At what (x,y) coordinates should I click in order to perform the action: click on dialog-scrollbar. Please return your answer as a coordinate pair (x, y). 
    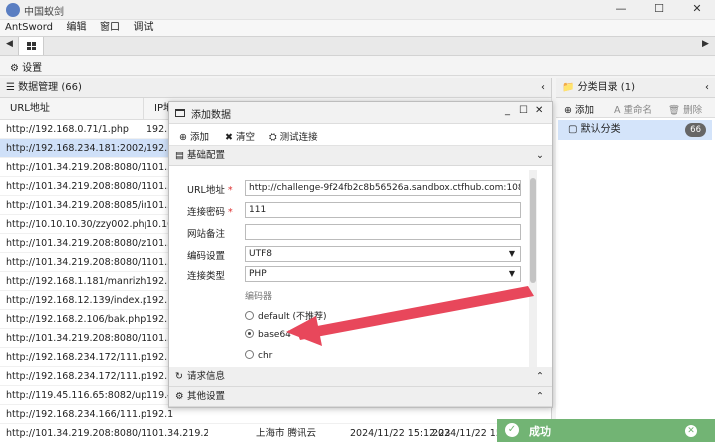
    Looking at the image, I should click on (533, 268).